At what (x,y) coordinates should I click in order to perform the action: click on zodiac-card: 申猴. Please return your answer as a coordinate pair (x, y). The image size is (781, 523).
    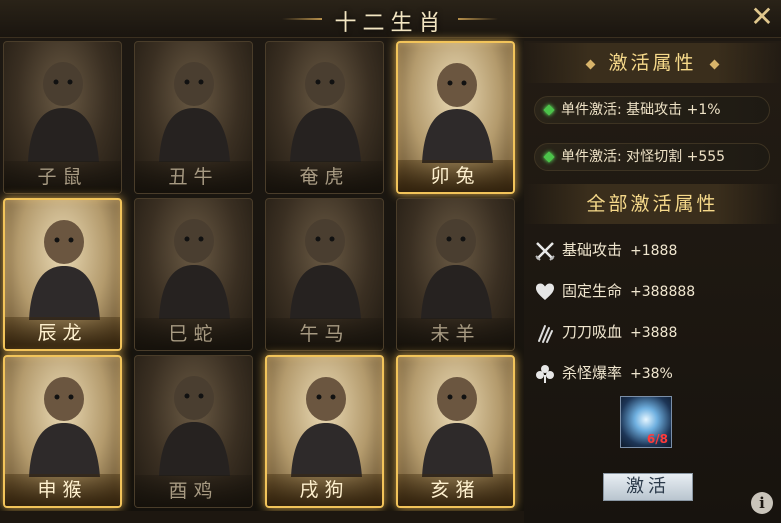
    Looking at the image, I should click on (62, 431).